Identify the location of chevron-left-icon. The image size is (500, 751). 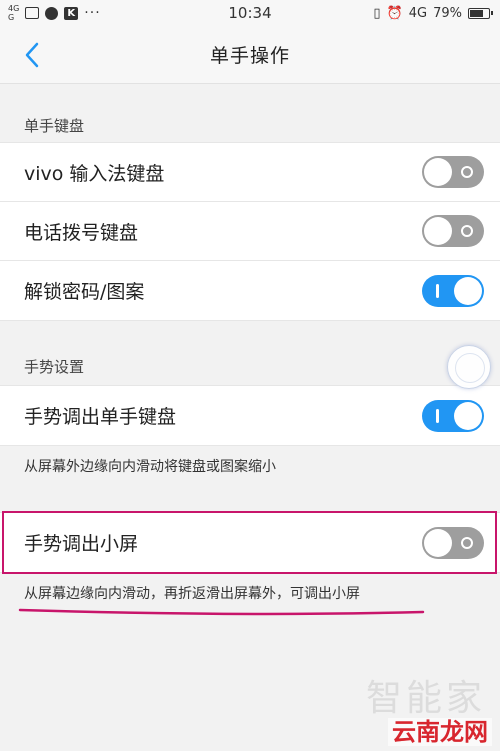
(32, 55).